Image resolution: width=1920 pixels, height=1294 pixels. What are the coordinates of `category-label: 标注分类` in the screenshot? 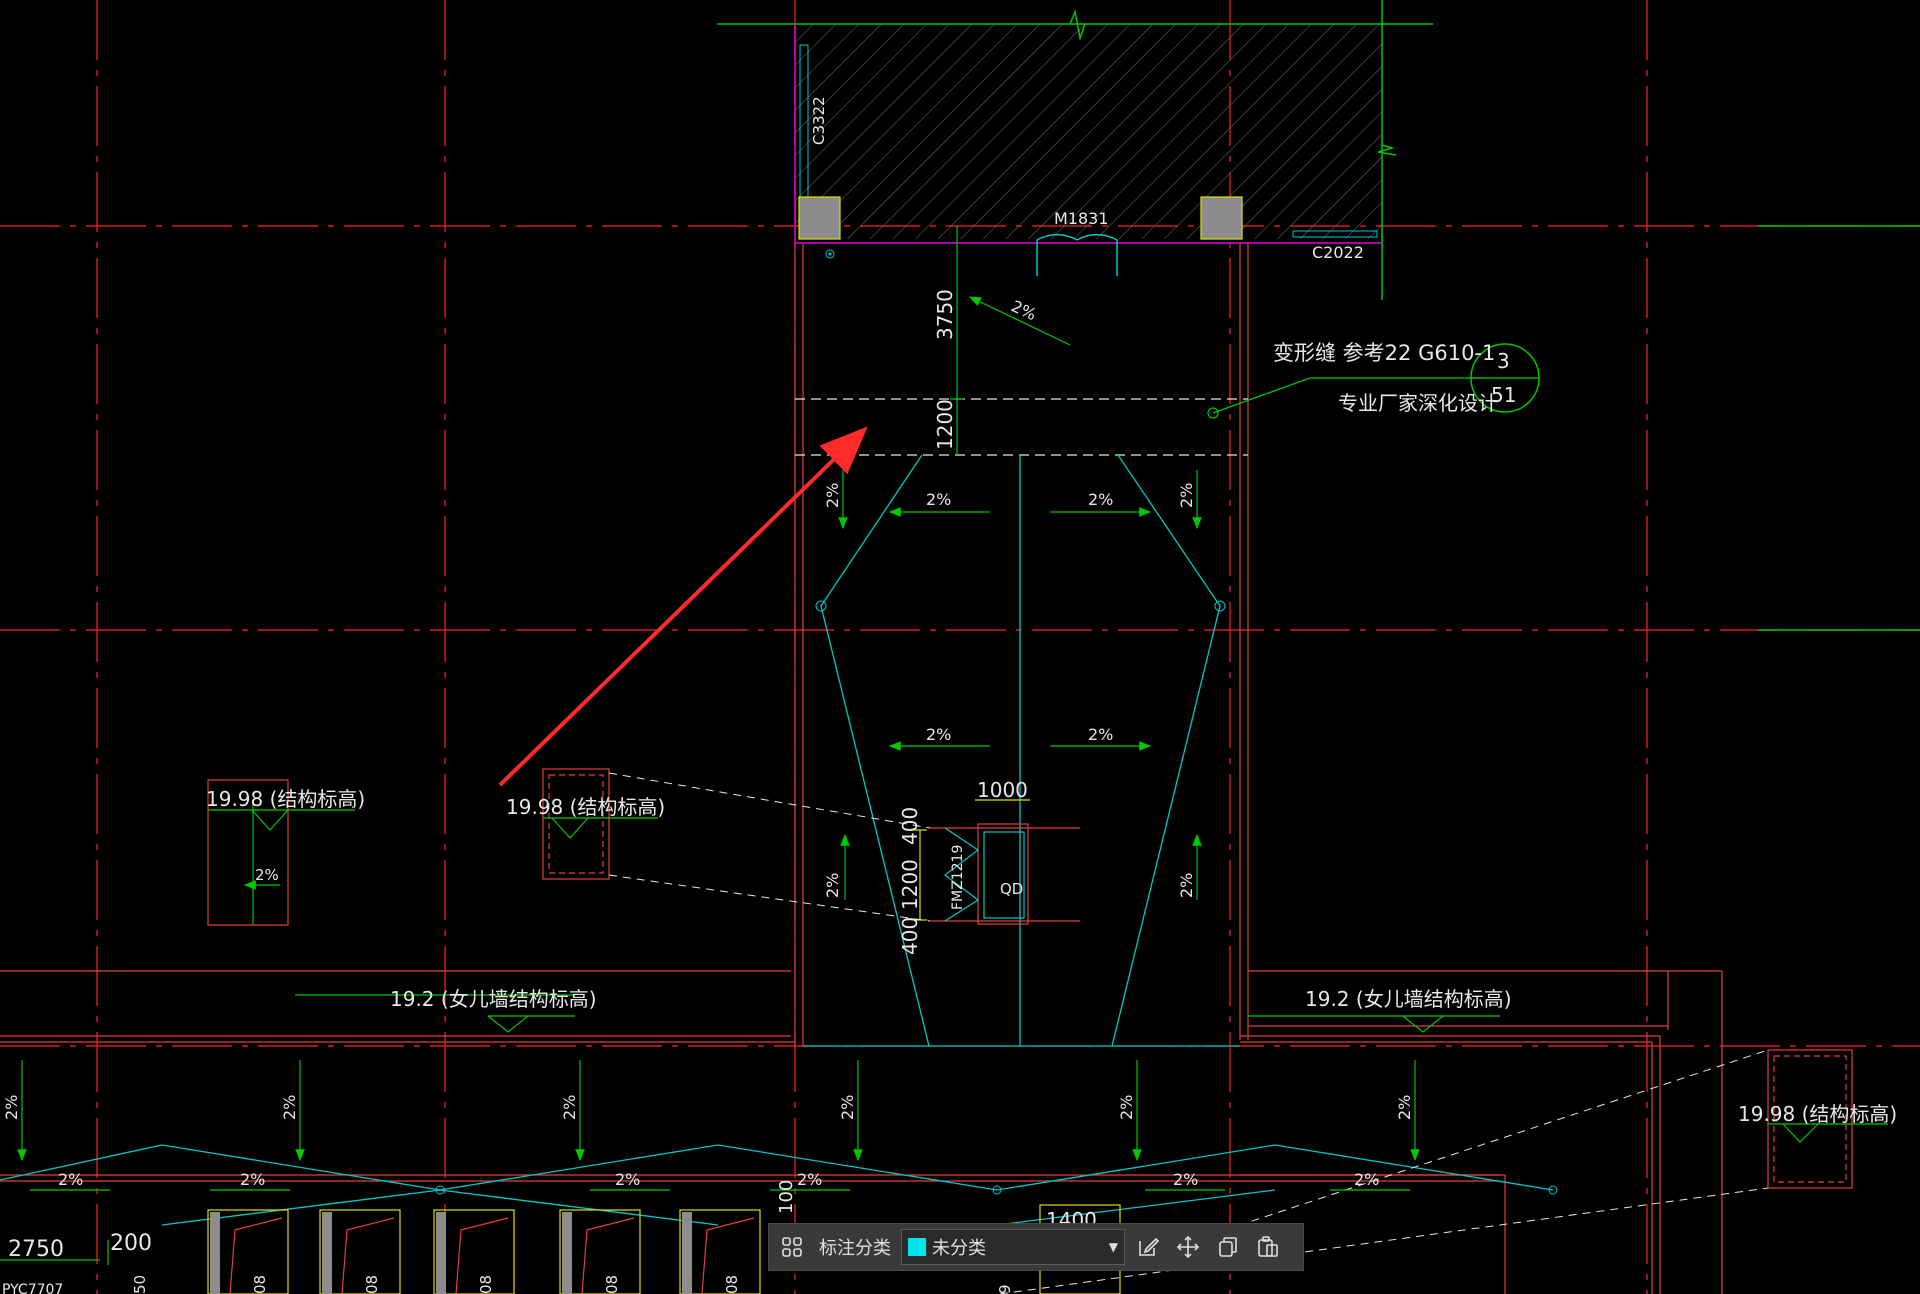 It's located at (855, 1248).